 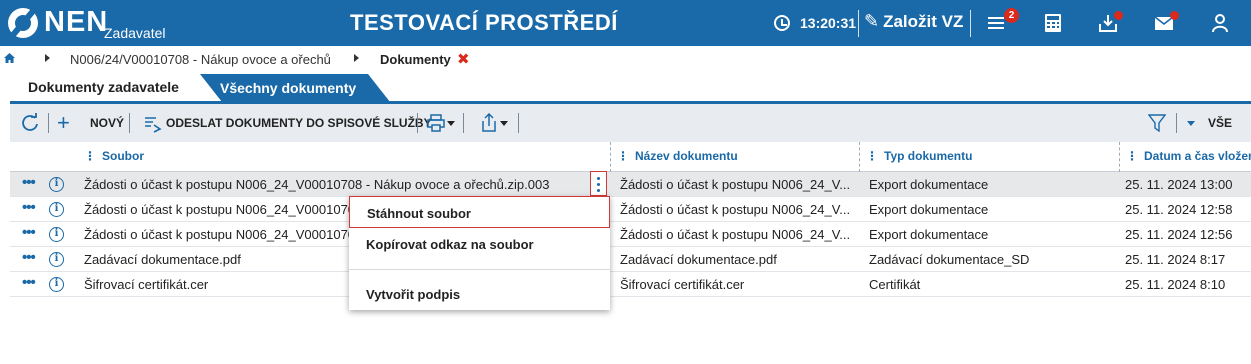 What do you see at coordinates (123, 156) in the screenshot?
I see `column-label: Soubor` at bounding box center [123, 156].